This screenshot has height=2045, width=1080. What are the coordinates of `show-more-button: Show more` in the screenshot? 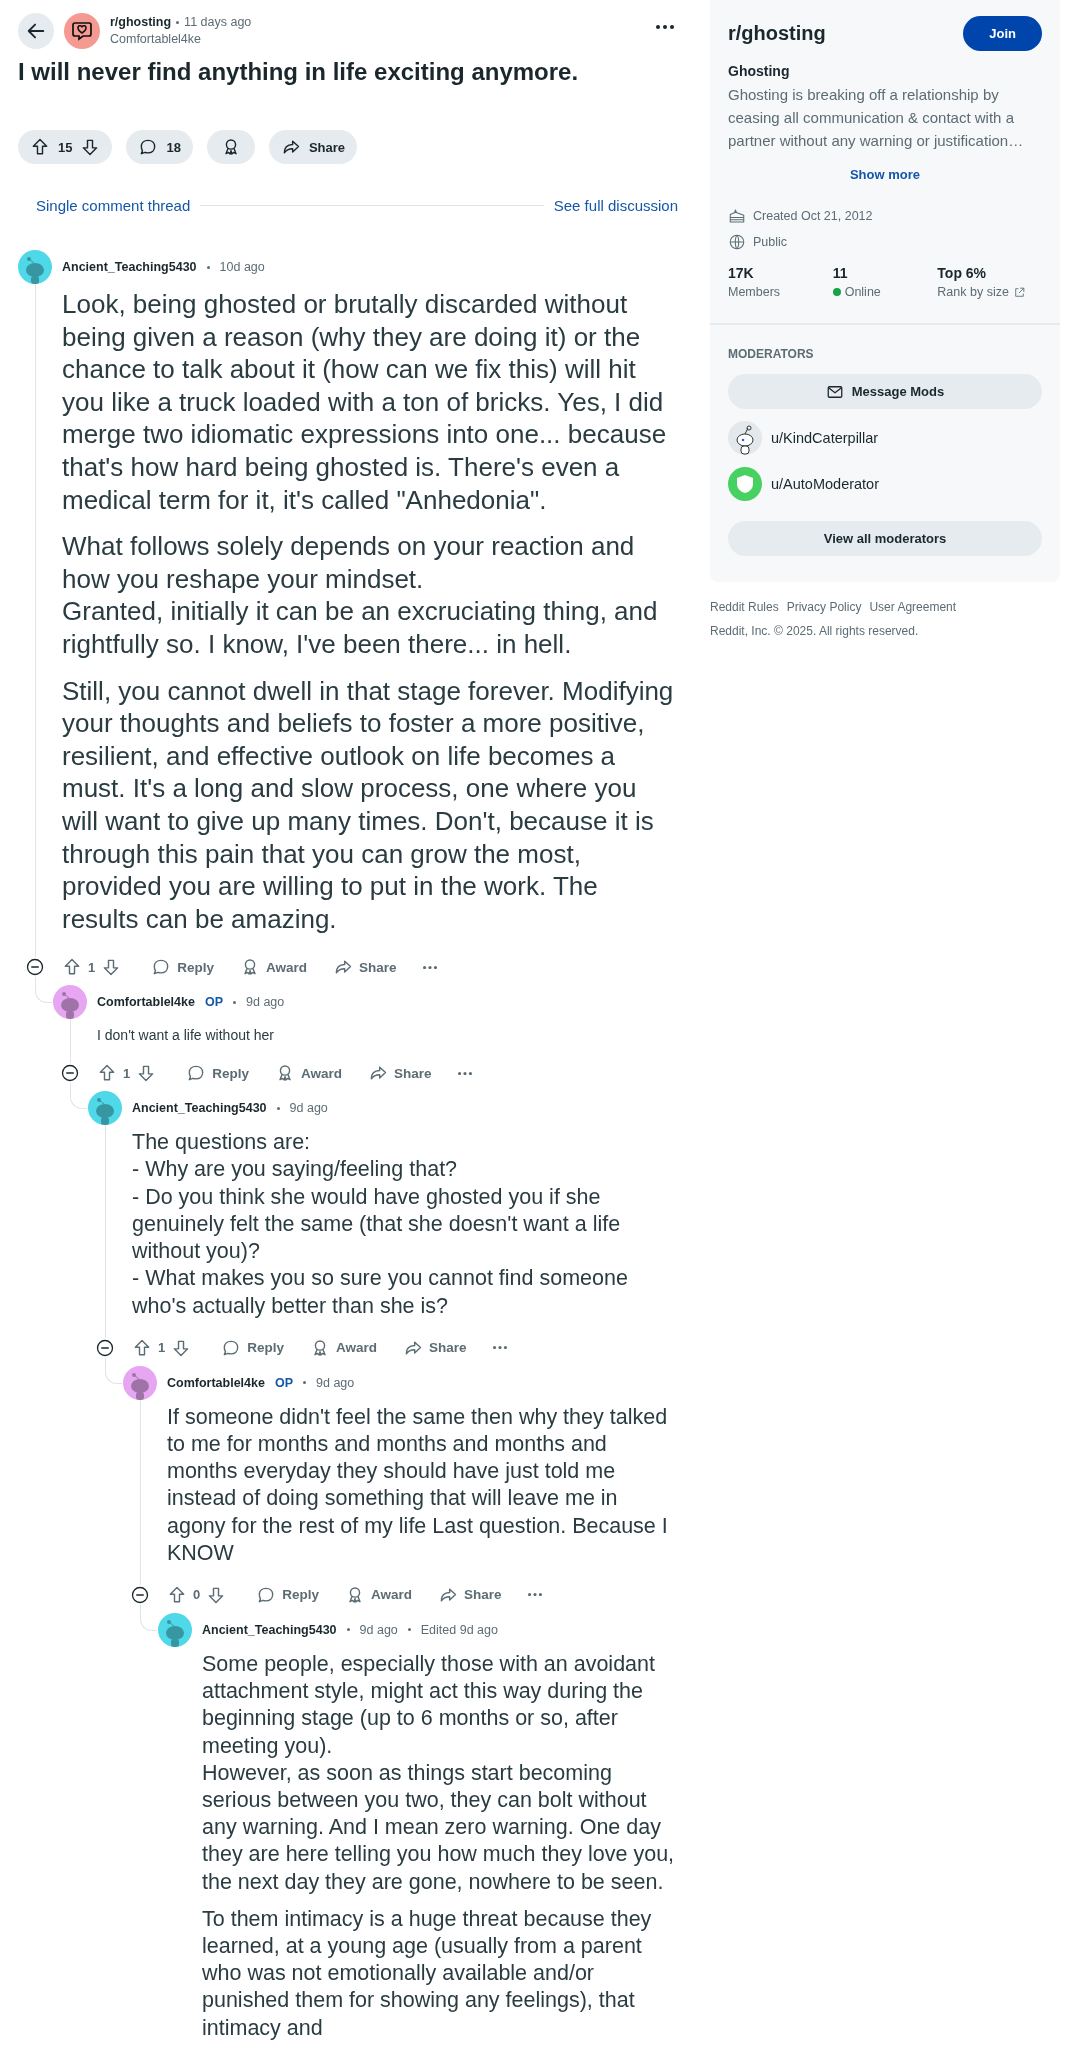 It's located at (885, 174).